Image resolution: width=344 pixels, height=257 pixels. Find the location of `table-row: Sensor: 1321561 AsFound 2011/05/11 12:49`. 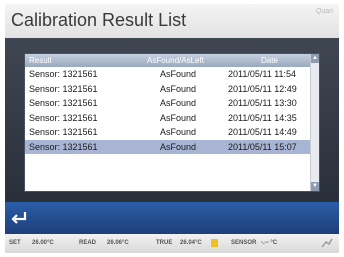

table-row: Sensor: 1321561 AsFound 2011/05/11 12:49 is located at coordinates (168, 89).